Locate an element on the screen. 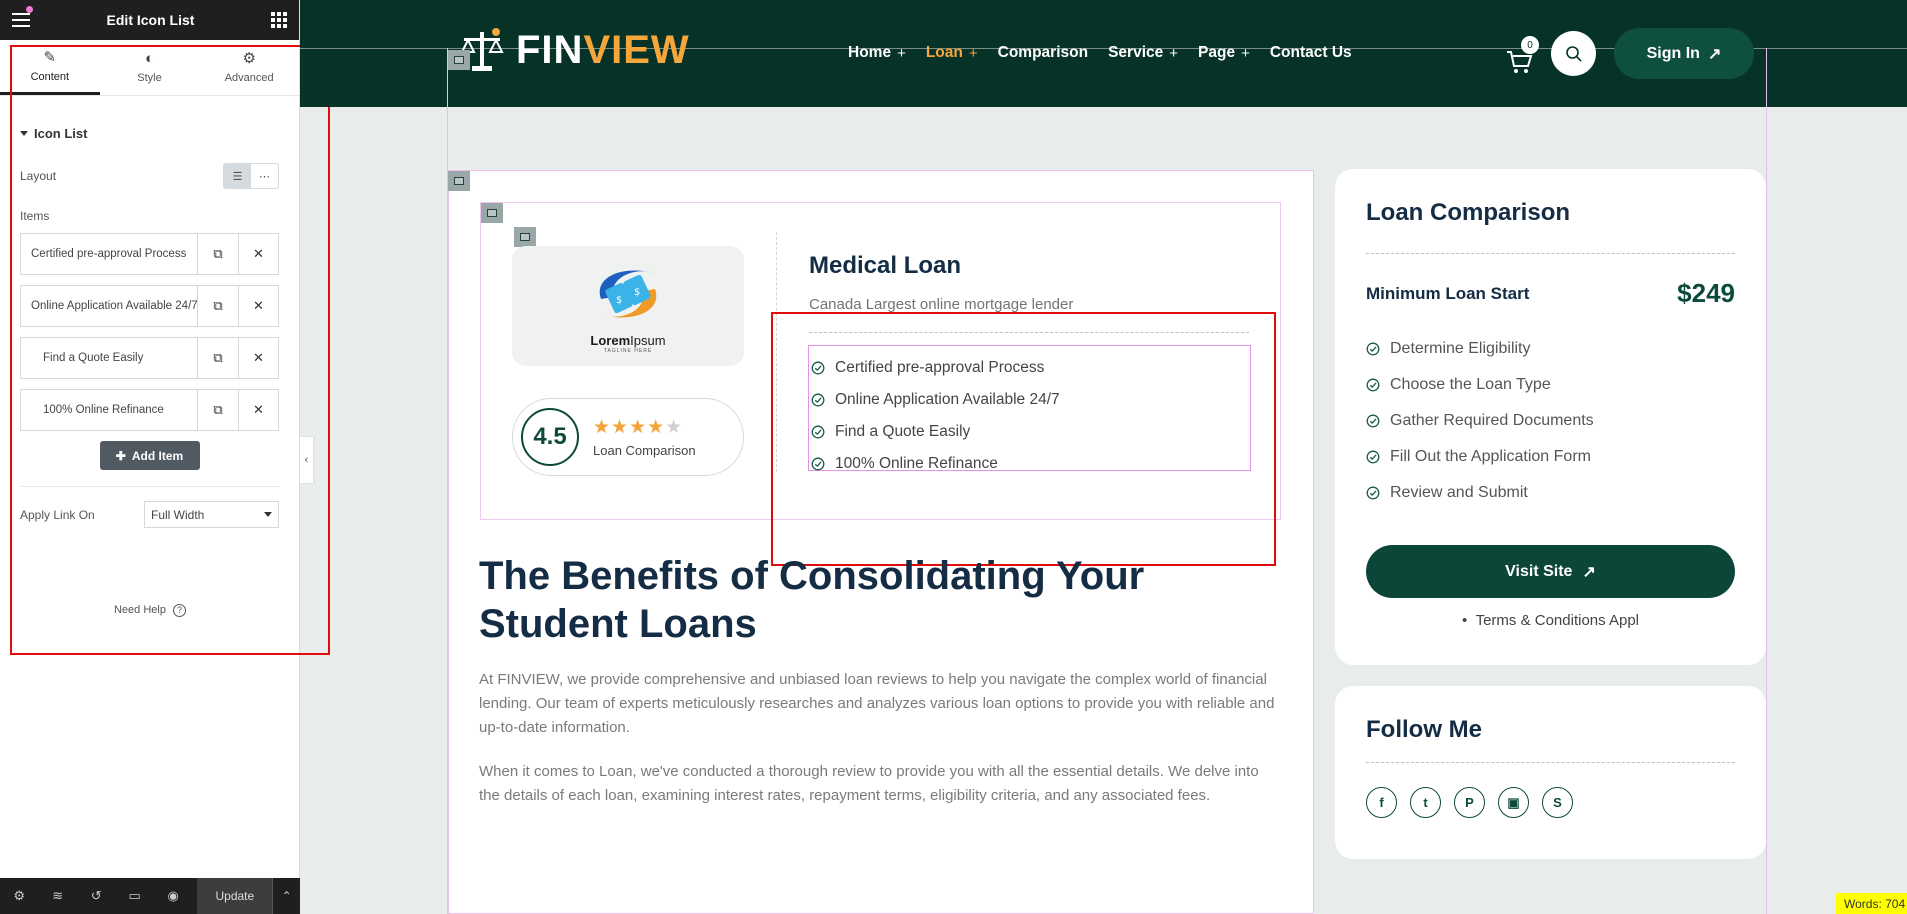  section-guide-right is located at coordinates (1766, 481).